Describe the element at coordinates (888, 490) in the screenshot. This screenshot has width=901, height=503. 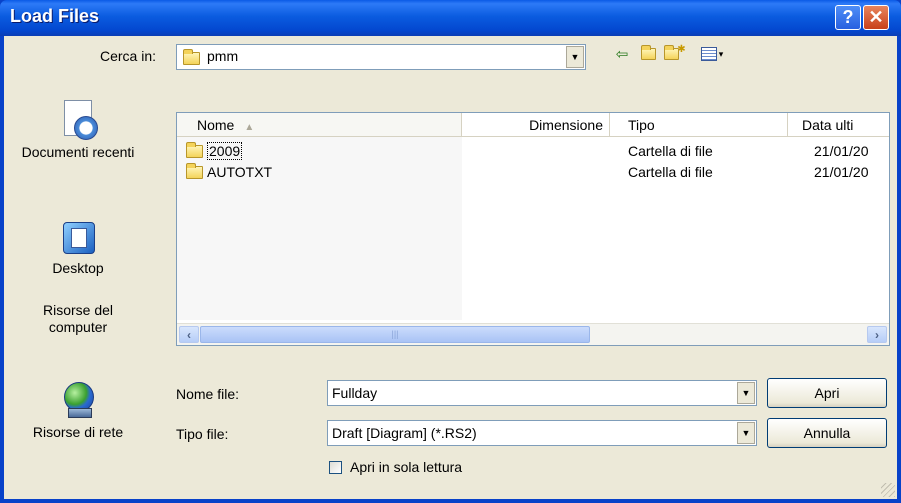
I see `resize-grip` at that location.